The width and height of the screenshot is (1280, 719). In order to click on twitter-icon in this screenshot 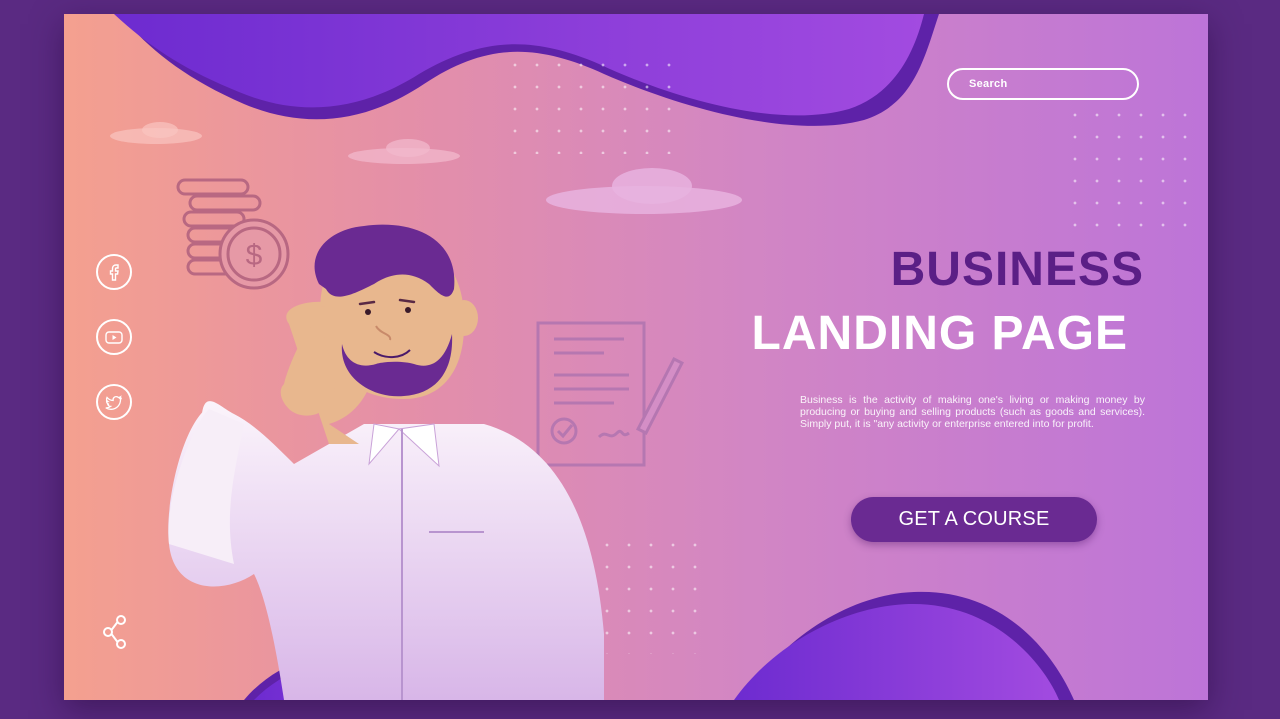, I will do `click(113, 402)`.